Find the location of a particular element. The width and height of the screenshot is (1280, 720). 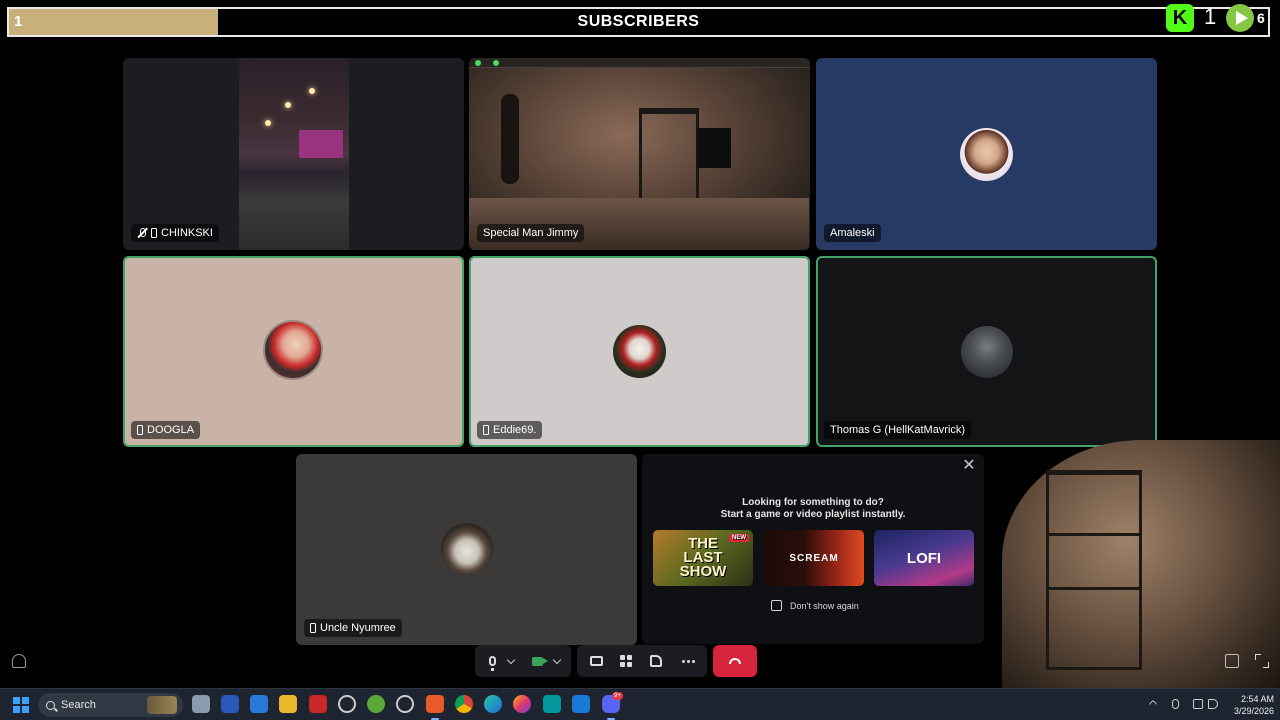

camera-options-button is located at coordinates (557, 661).